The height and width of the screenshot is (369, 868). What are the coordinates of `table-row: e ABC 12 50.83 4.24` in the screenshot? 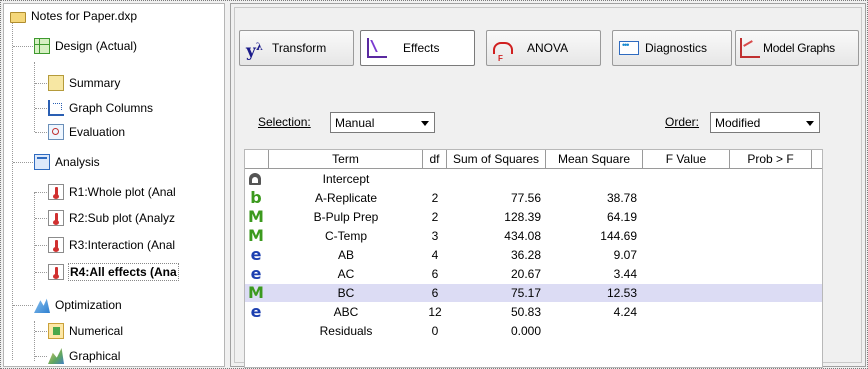 It's located at (533, 312).